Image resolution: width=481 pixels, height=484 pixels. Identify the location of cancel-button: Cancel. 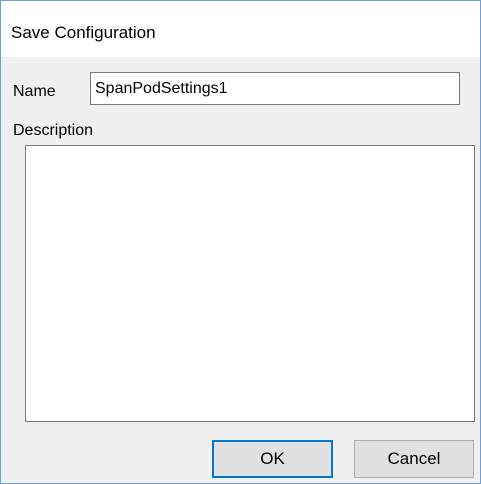
(414, 459).